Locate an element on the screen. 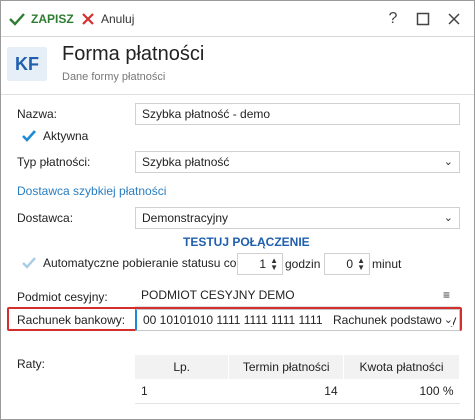 The image size is (475, 420). help-icon: ? is located at coordinates (393, 18).